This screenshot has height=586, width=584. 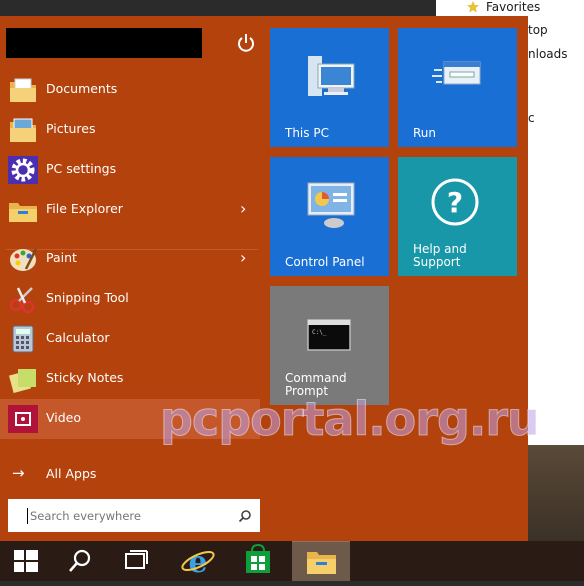 What do you see at coordinates (82, 88) in the screenshot?
I see `menu-item-label: Documents` at bounding box center [82, 88].